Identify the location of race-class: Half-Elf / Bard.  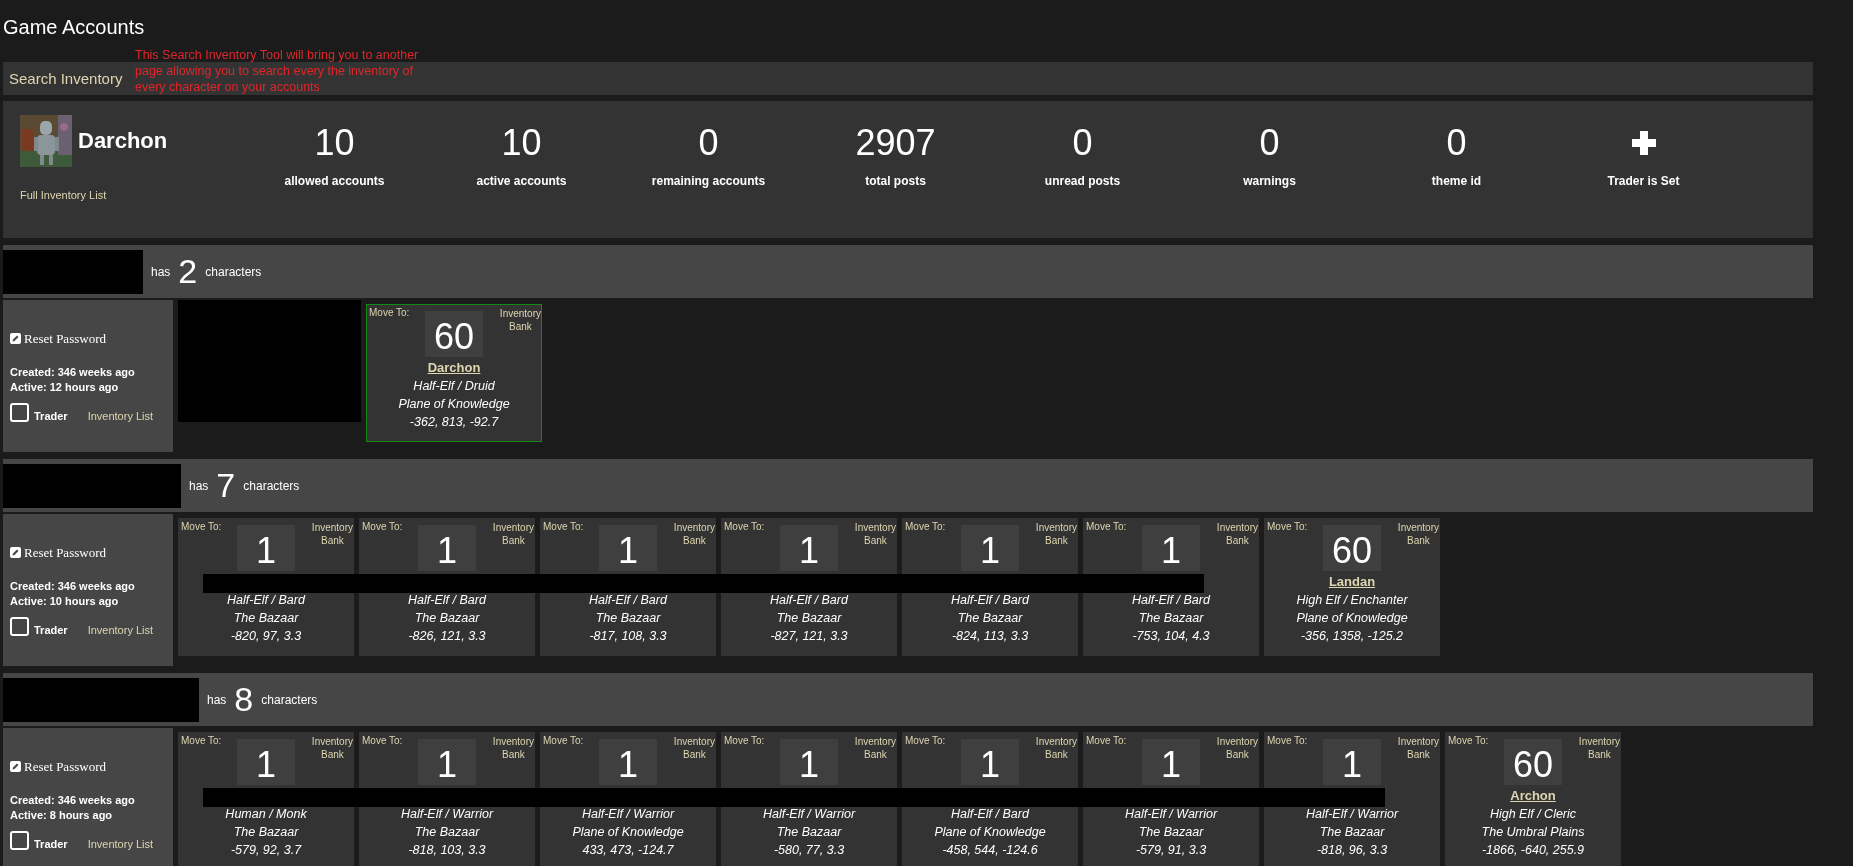
(628, 600).